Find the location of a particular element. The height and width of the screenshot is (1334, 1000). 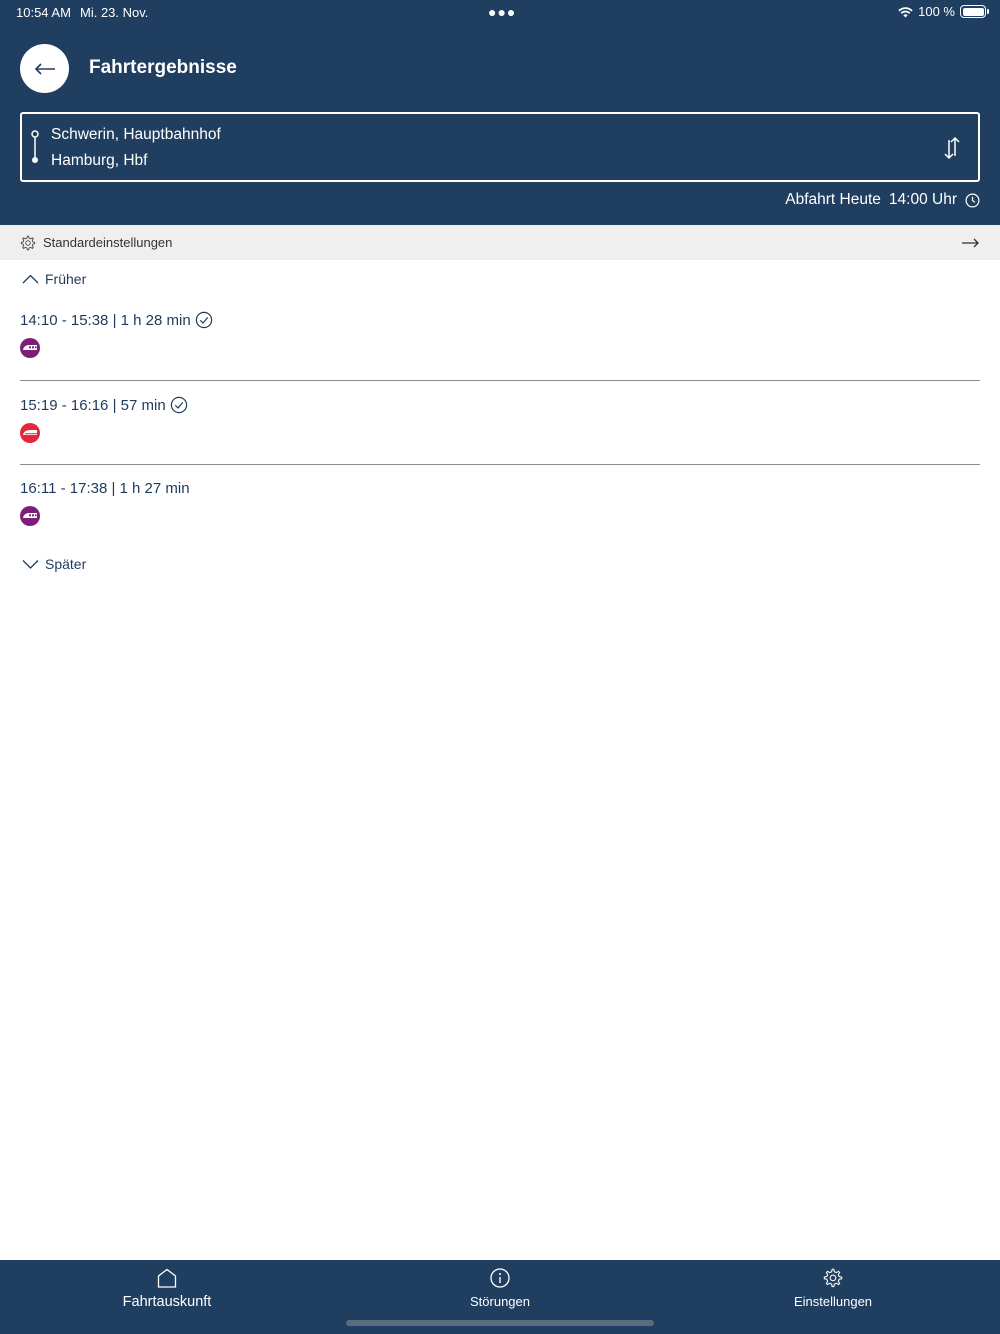

tab-label: Störungen is located at coordinates (500, 1301).